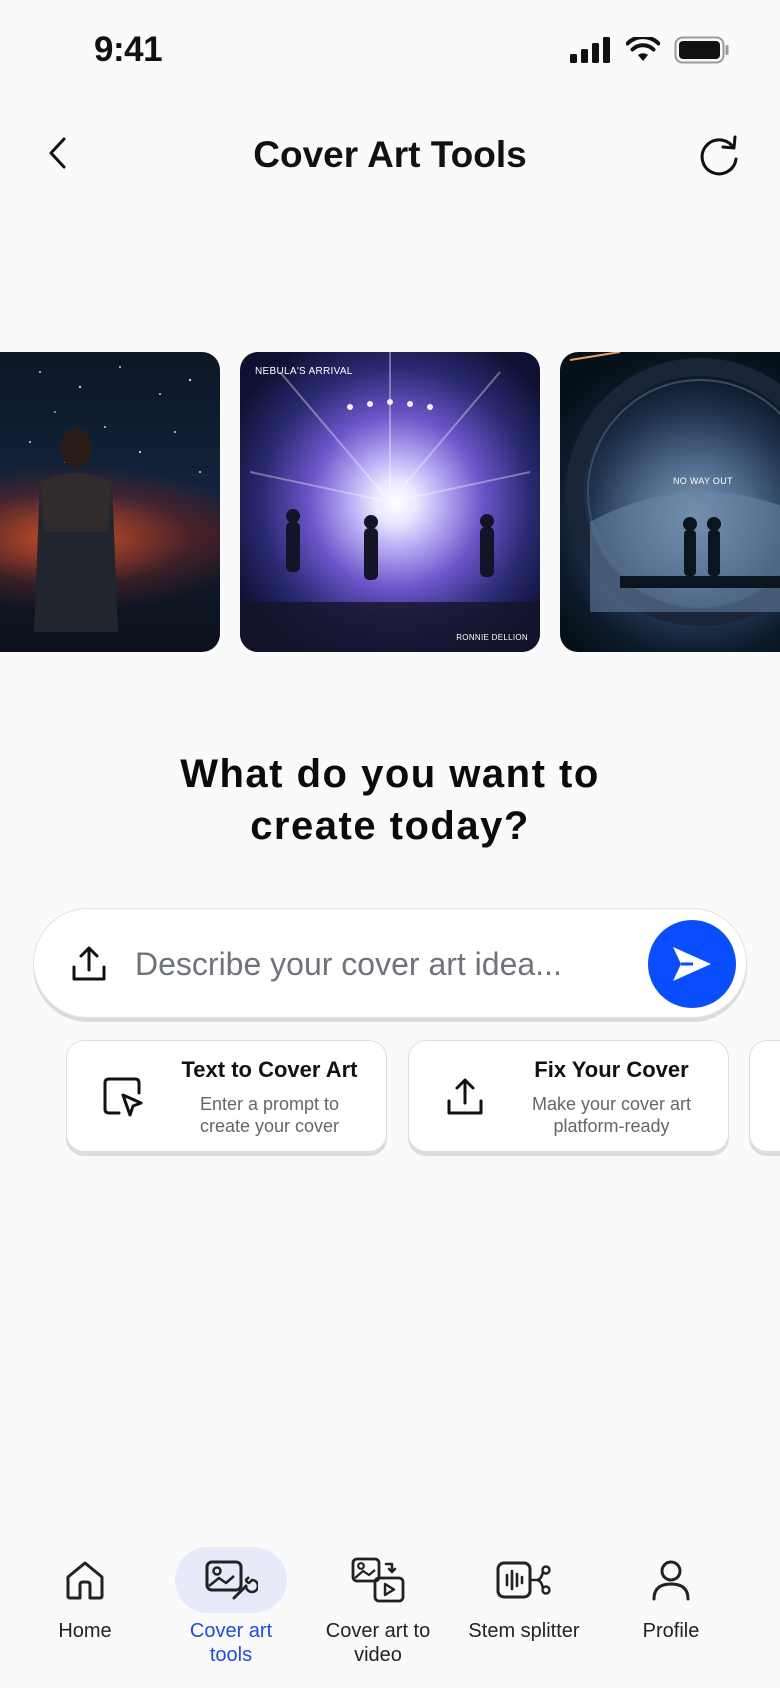  I want to click on nav-label: Profile, so click(671, 1631).